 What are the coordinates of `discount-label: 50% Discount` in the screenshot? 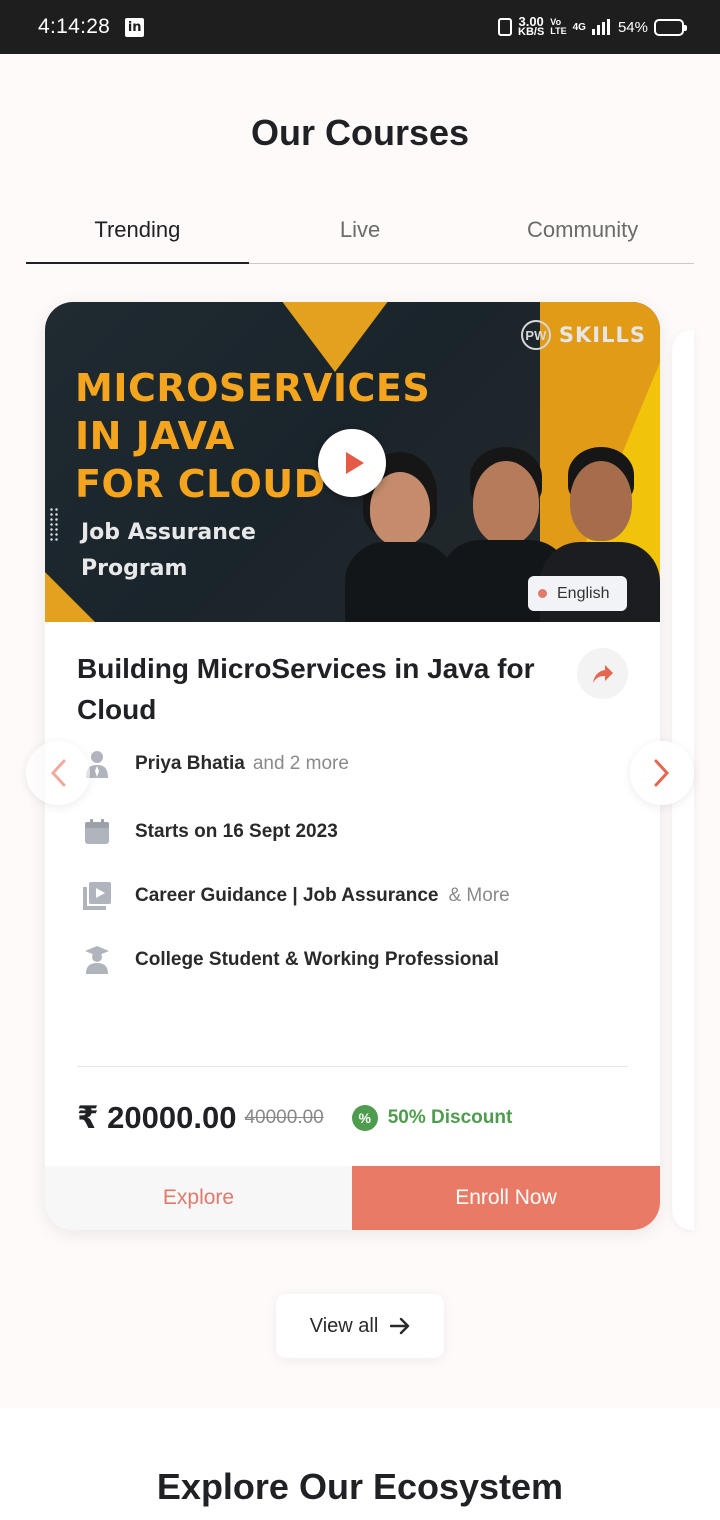 It's located at (450, 1117).